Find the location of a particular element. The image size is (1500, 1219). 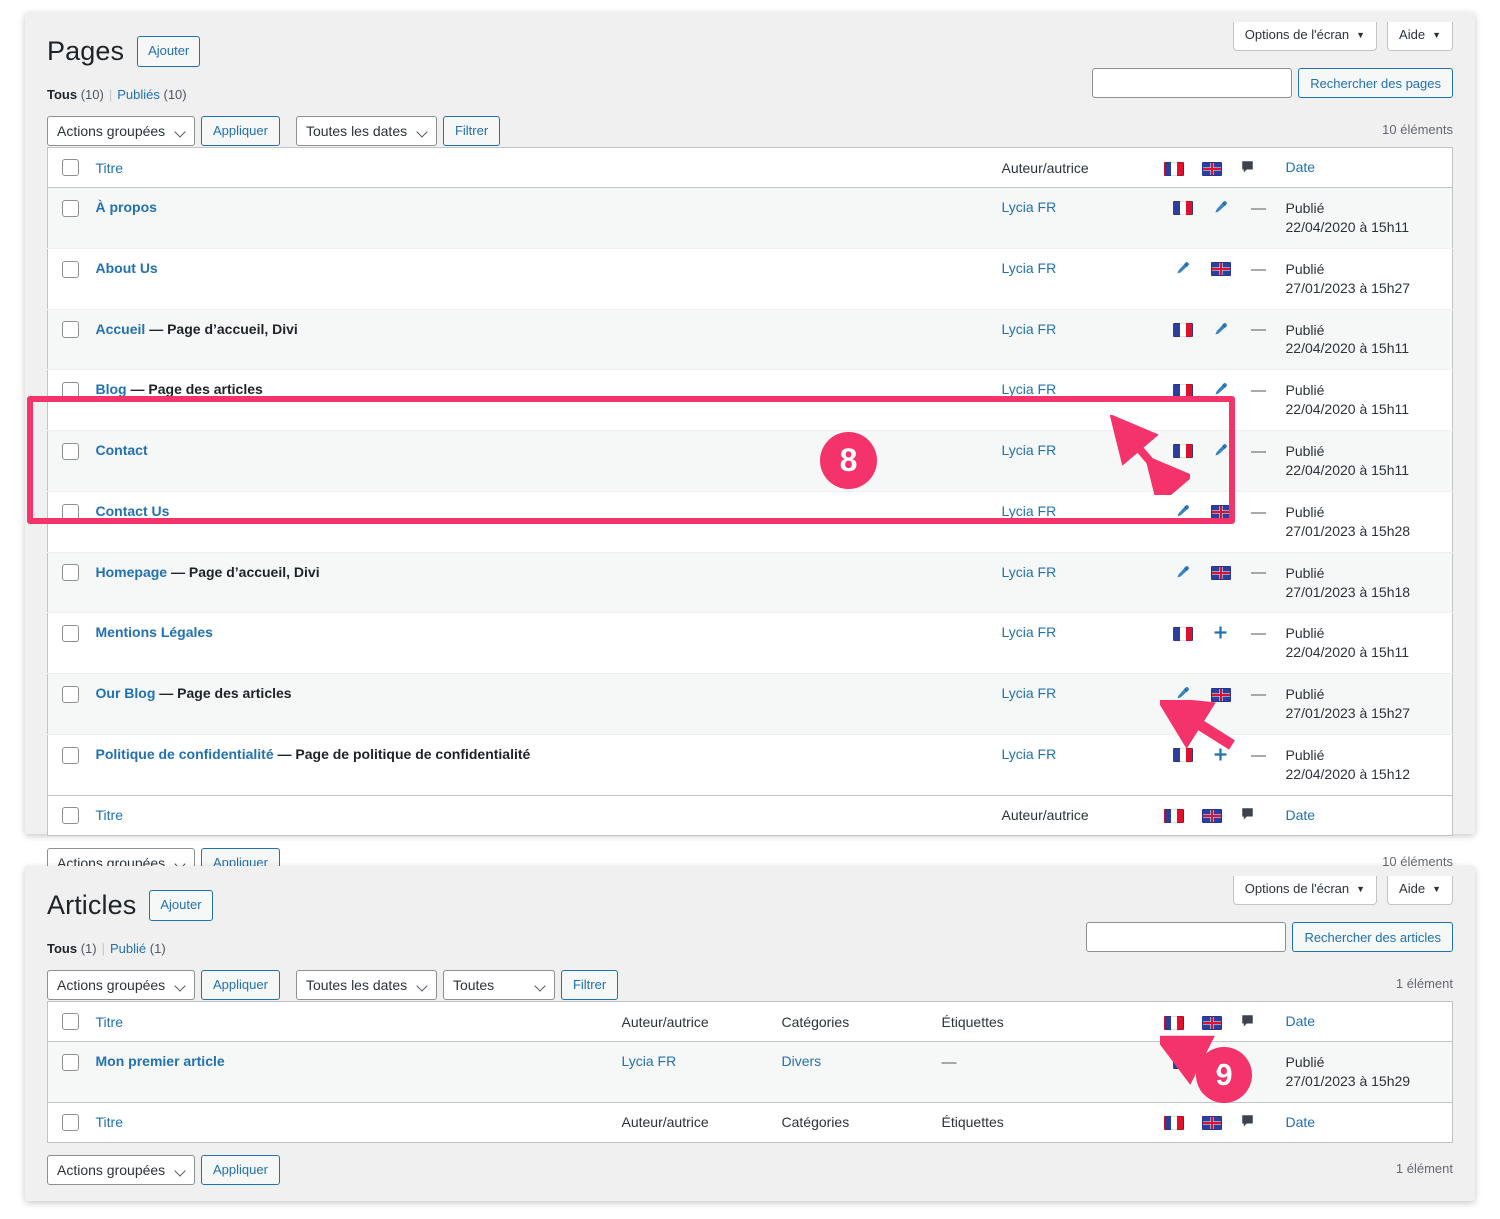

row-date-cell: Publié 22/04/2020 à 15h12 is located at coordinates (1365, 765).